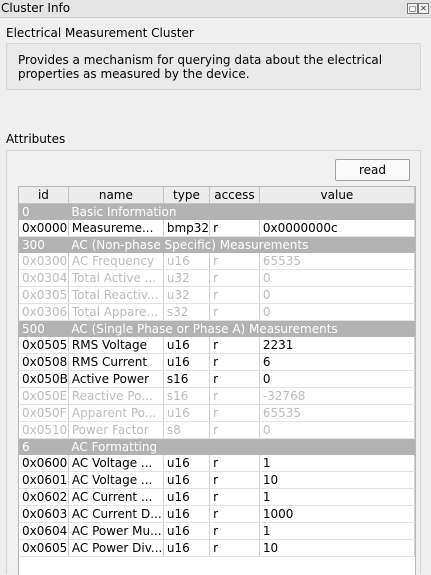 This screenshot has width=431, height=575. What do you see at coordinates (423, 8) in the screenshot?
I see `close-icon: ✕` at bounding box center [423, 8].